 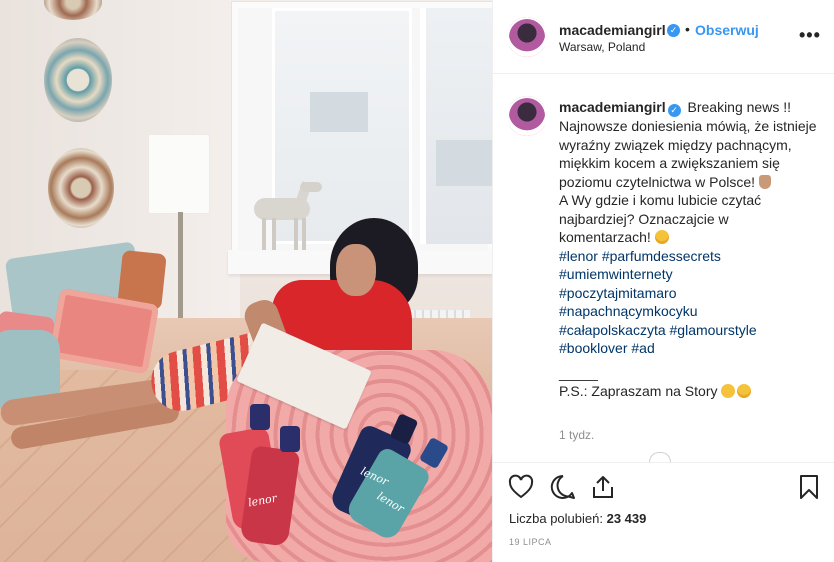 I want to click on likes-number: 23 439, so click(x=626, y=518).